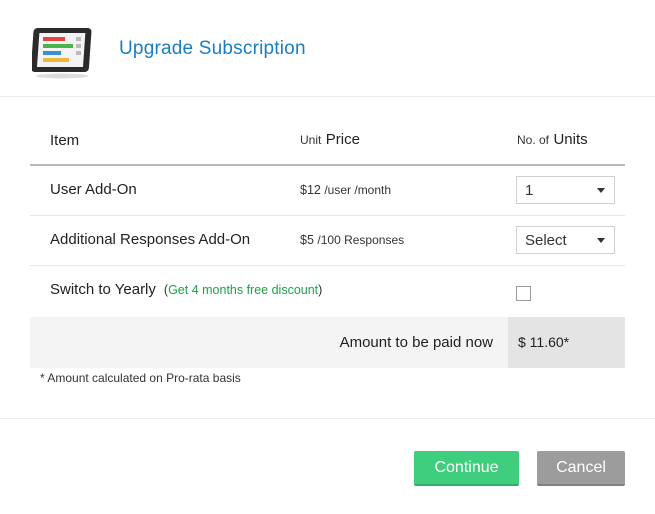 This screenshot has width=655, height=514. I want to click on switch-yearly-label: Switch to Yearly, so click(103, 289).